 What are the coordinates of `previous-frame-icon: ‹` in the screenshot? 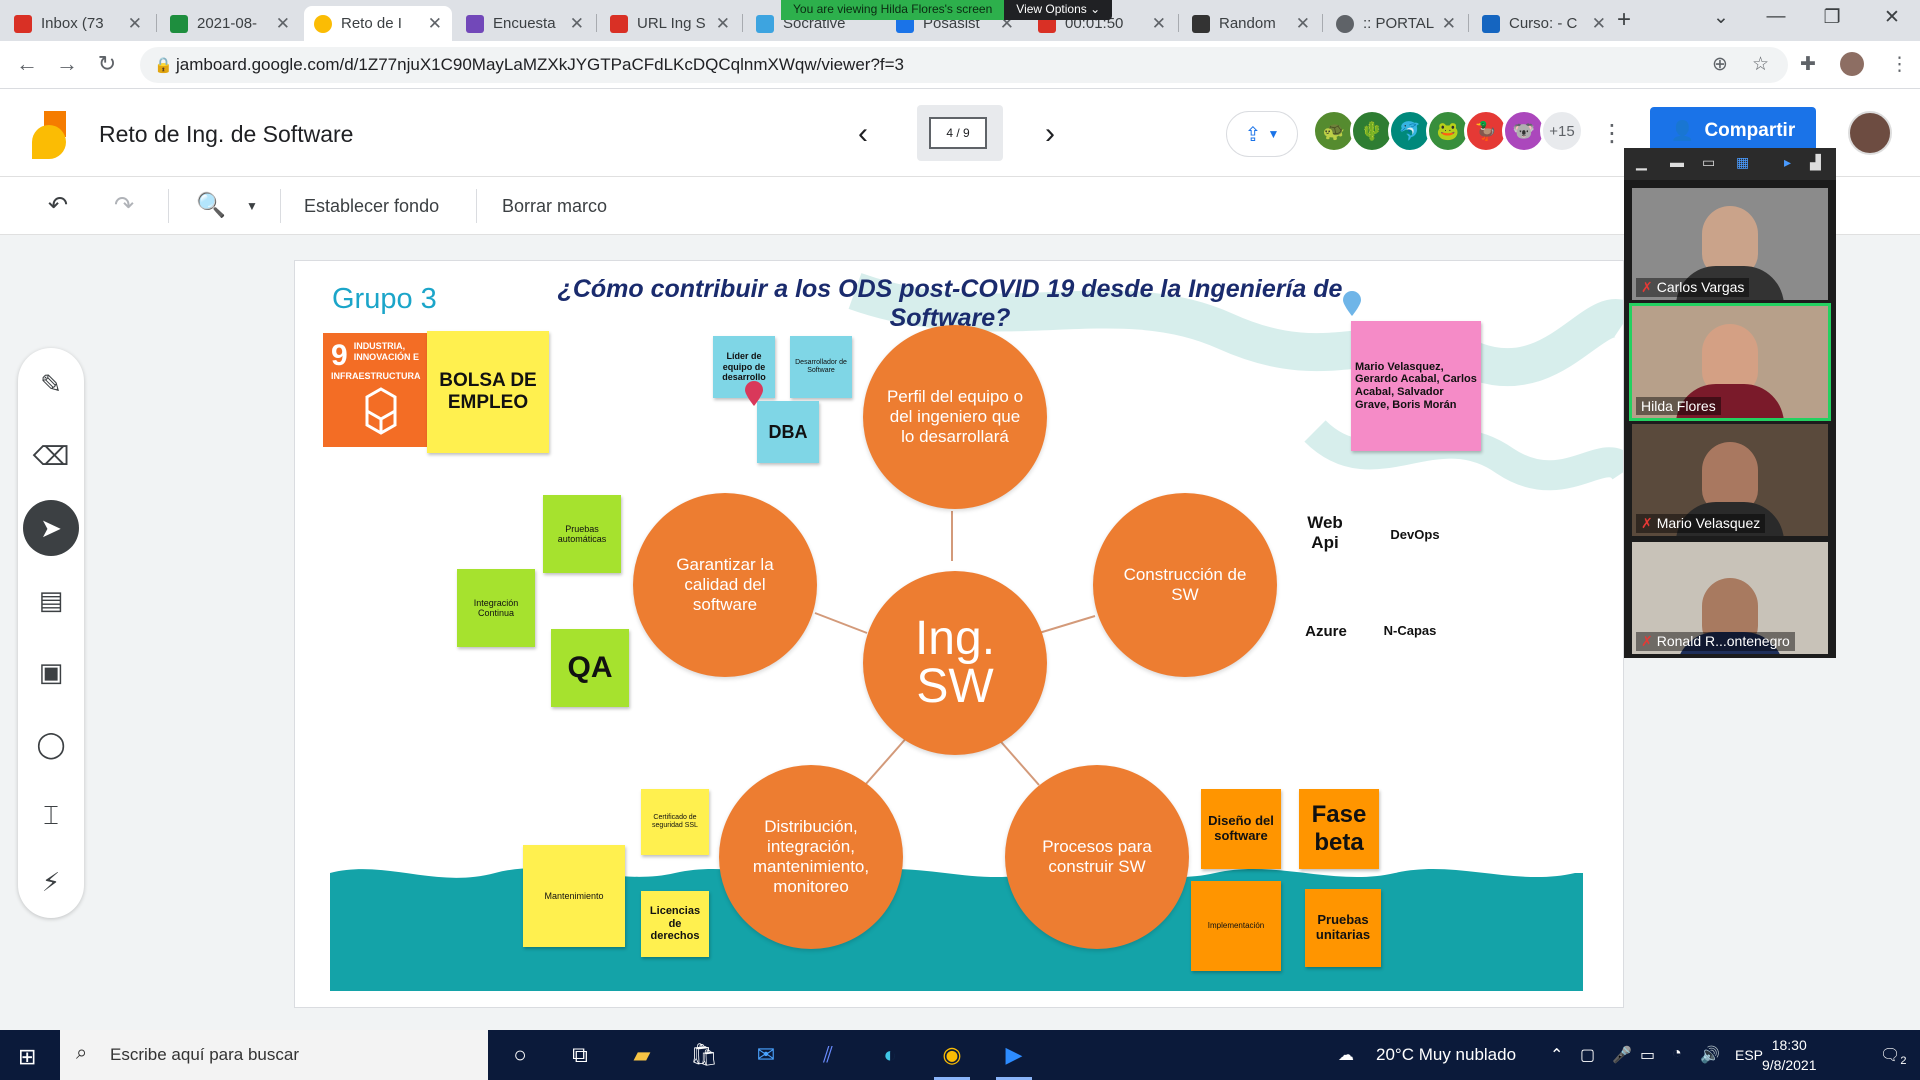 It's located at (863, 134).